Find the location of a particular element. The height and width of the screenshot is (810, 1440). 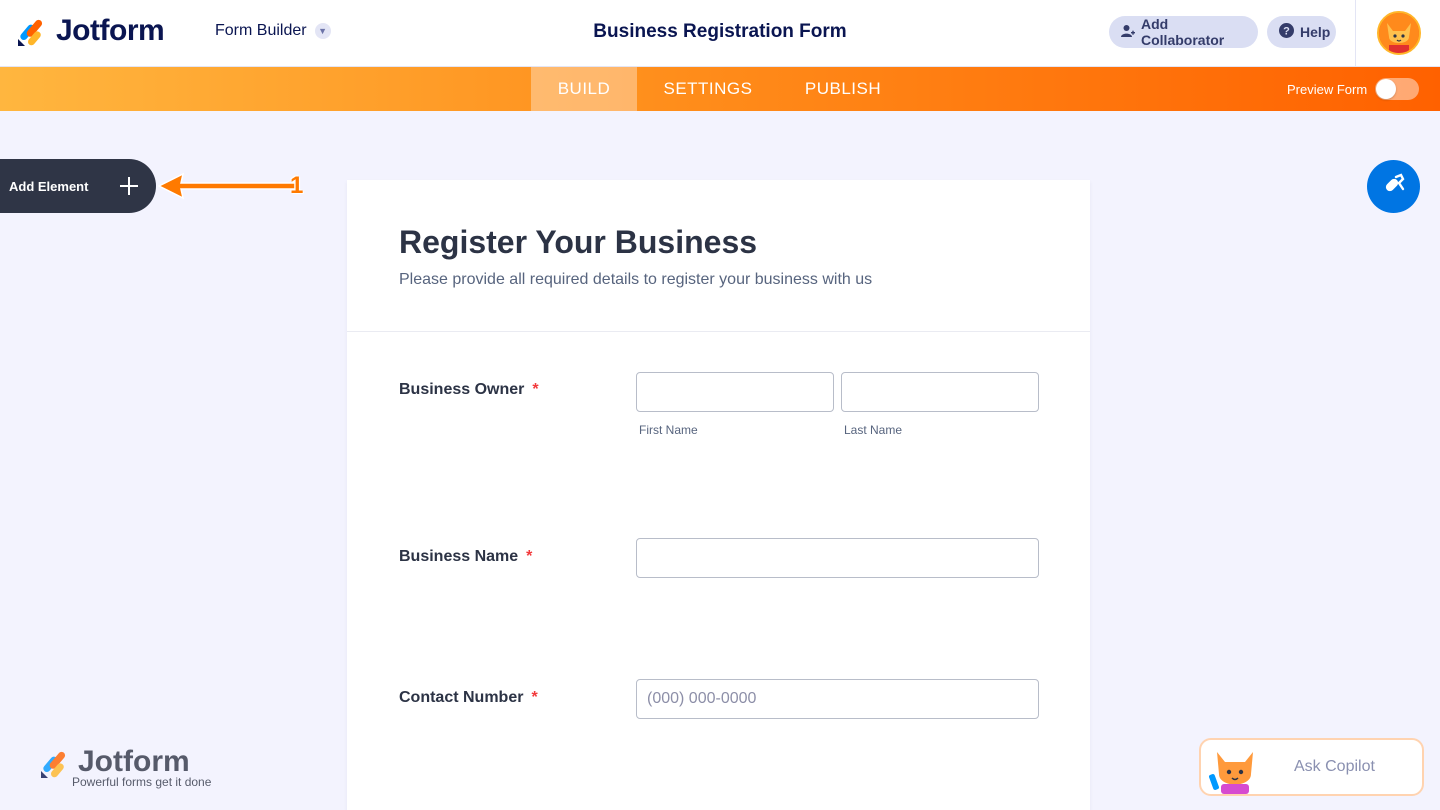

help-button: ? Help is located at coordinates (1301, 32).